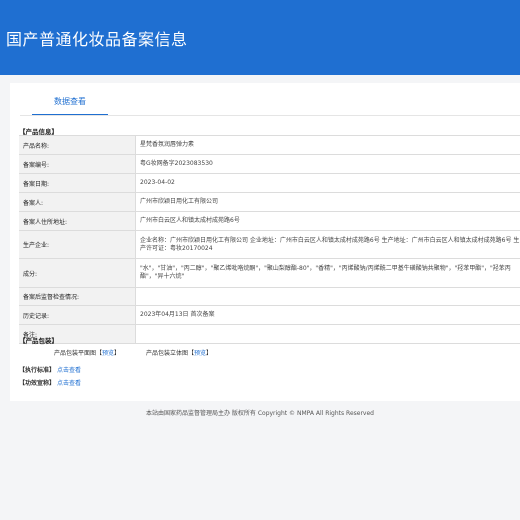 This screenshot has width=520, height=520. What do you see at coordinates (200, 353) in the screenshot?
I see `solid-preview-link: 预览` at bounding box center [200, 353].